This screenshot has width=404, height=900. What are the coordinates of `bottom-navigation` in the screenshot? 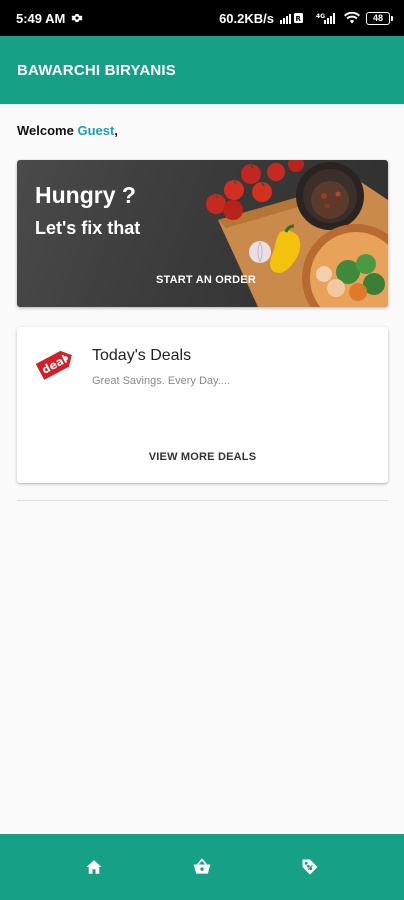 It's located at (202, 867).